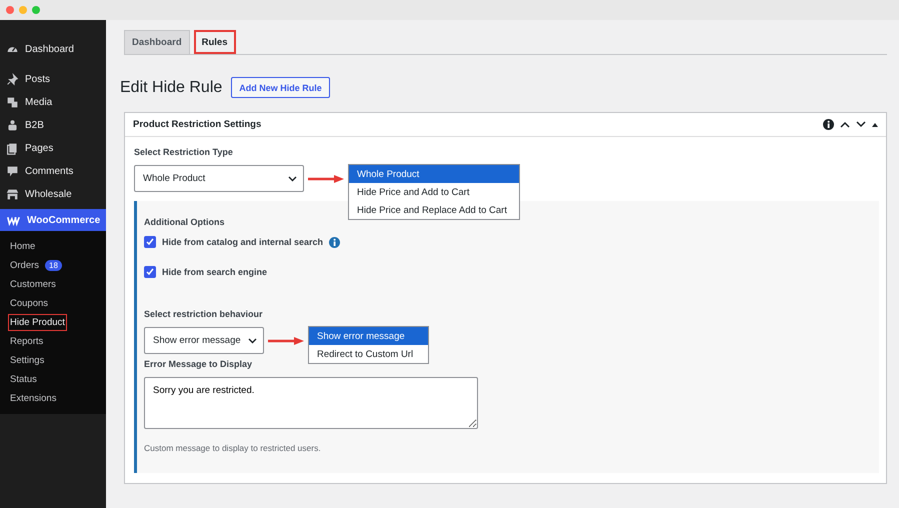 The image size is (899, 508). I want to click on checkbox-label: Hide from search engine, so click(215, 272).